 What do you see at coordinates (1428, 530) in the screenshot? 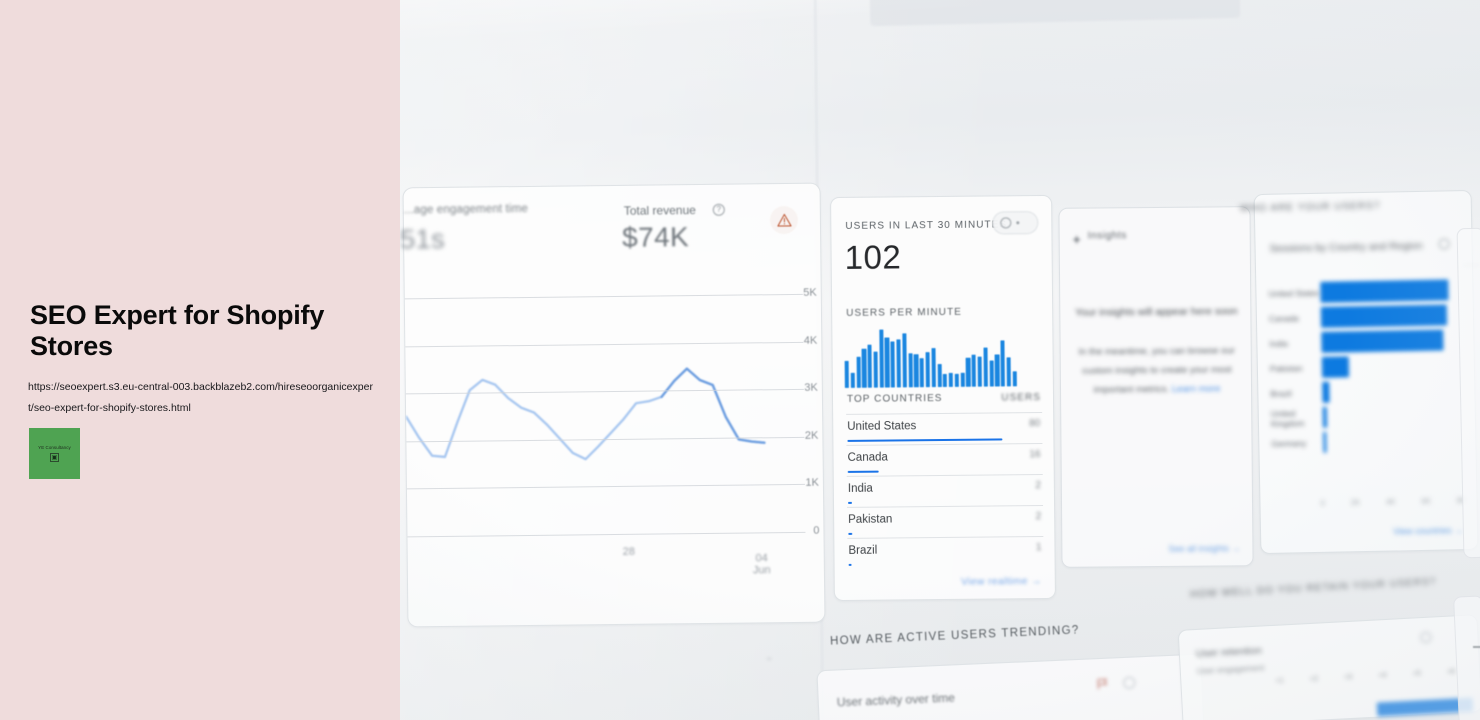
I see `view-countries-link: View countries →` at bounding box center [1428, 530].